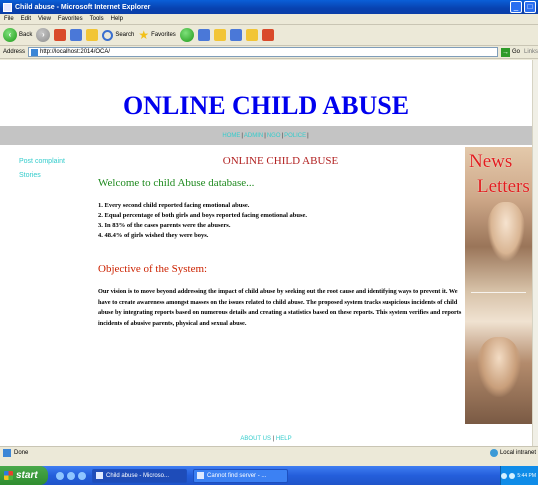  I want to click on fact-item: 4. 48.4% of girls wished they were boys., so click(153, 235).